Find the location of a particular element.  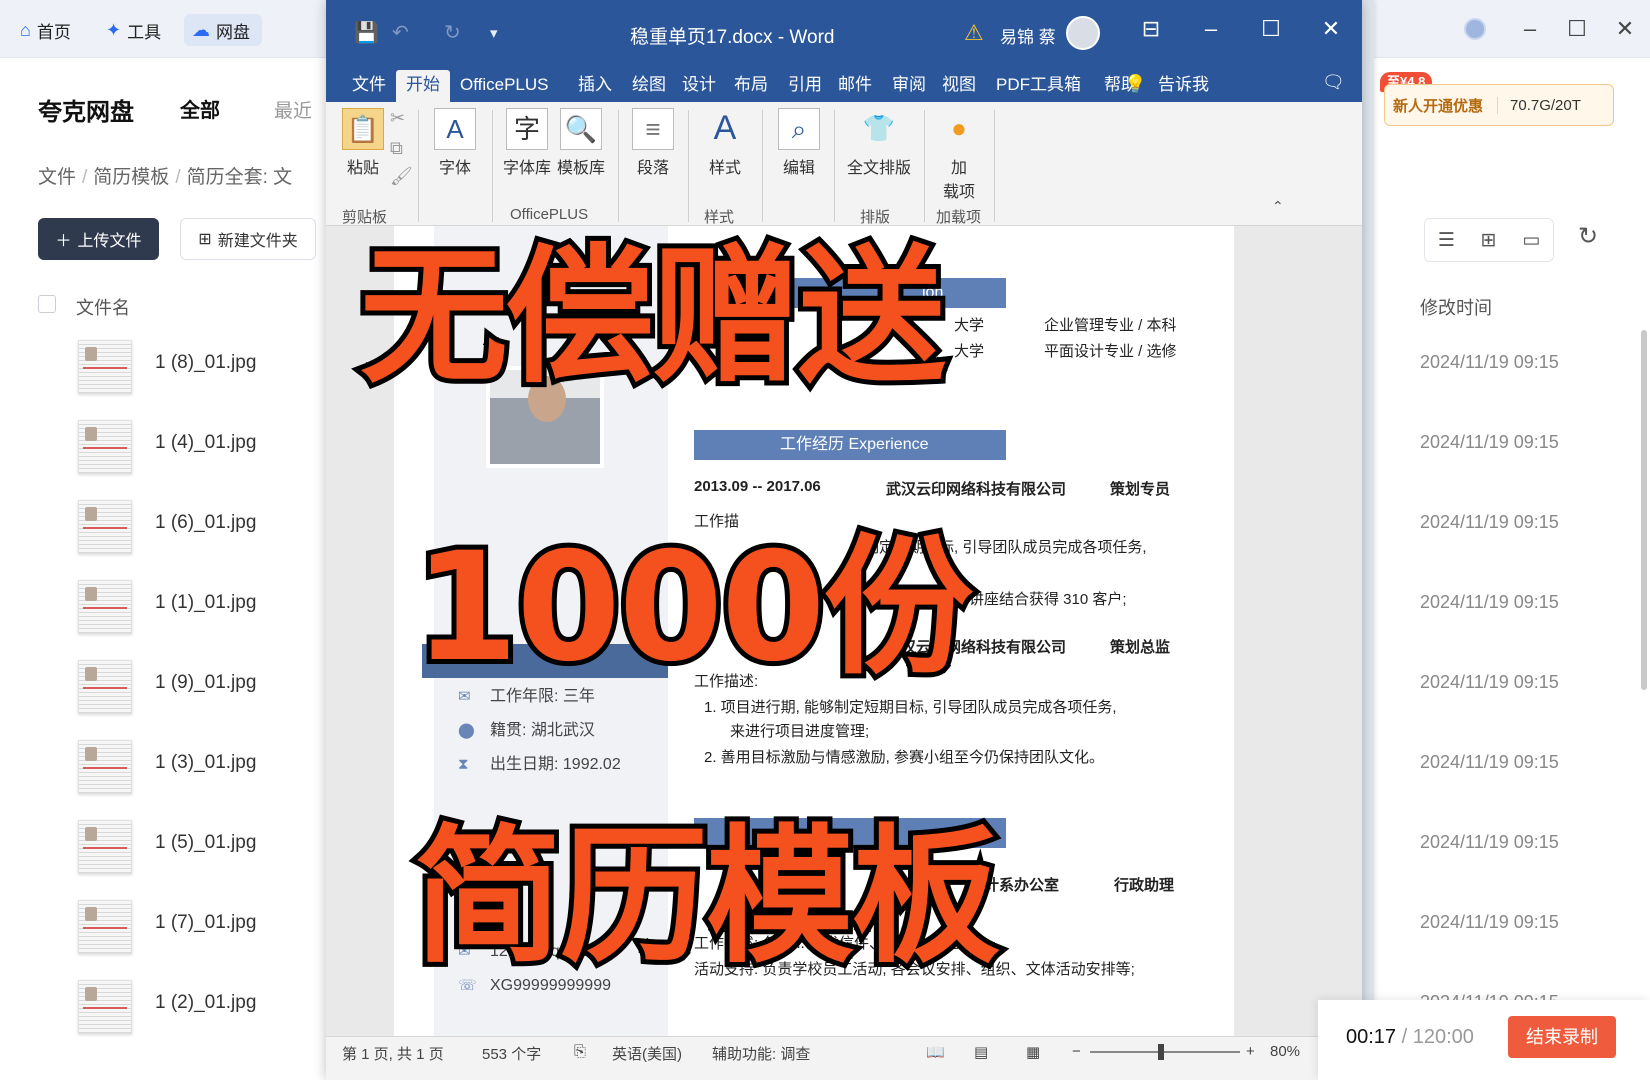

stop-recording-button: 结束录制 is located at coordinates (1562, 1037).